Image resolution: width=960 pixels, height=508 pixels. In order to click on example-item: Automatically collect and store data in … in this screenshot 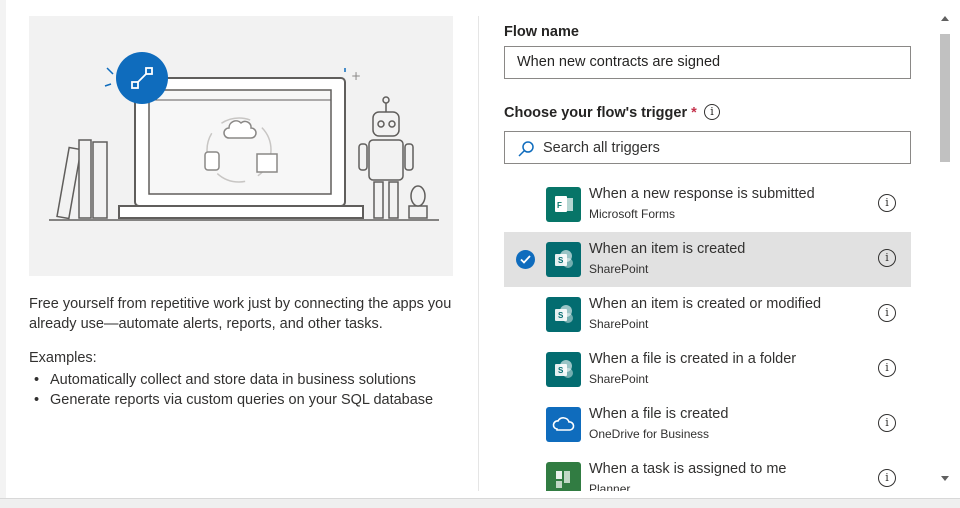, I will do `click(233, 380)`.